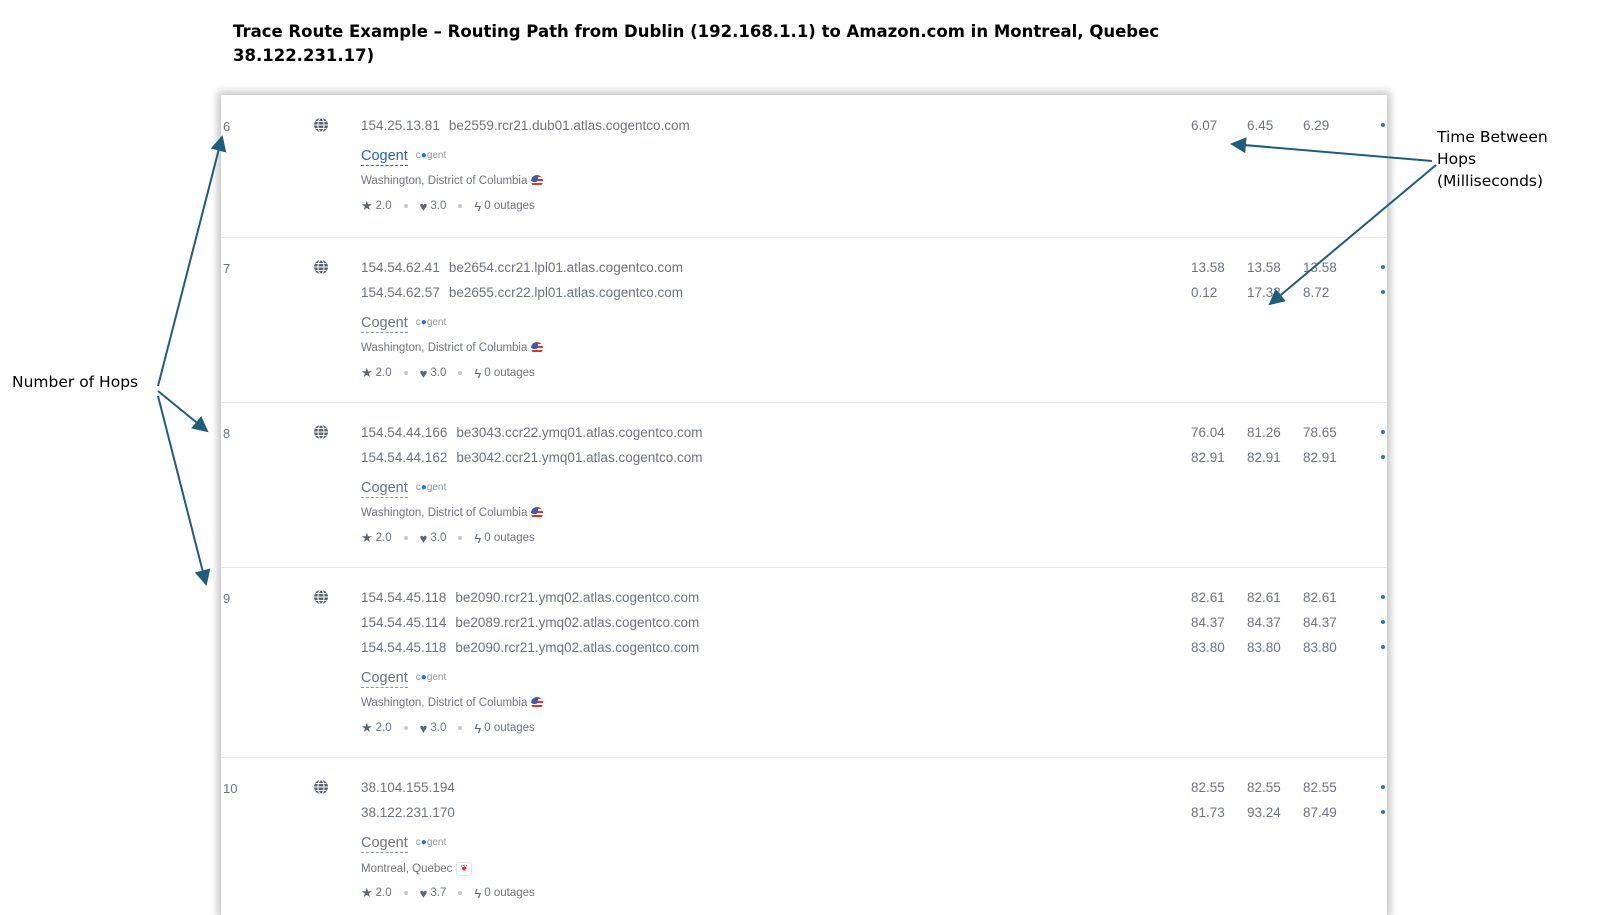 This screenshot has width=1600, height=915. What do you see at coordinates (408, 787) in the screenshot?
I see `ip-address: 38.104.155.194` at bounding box center [408, 787].